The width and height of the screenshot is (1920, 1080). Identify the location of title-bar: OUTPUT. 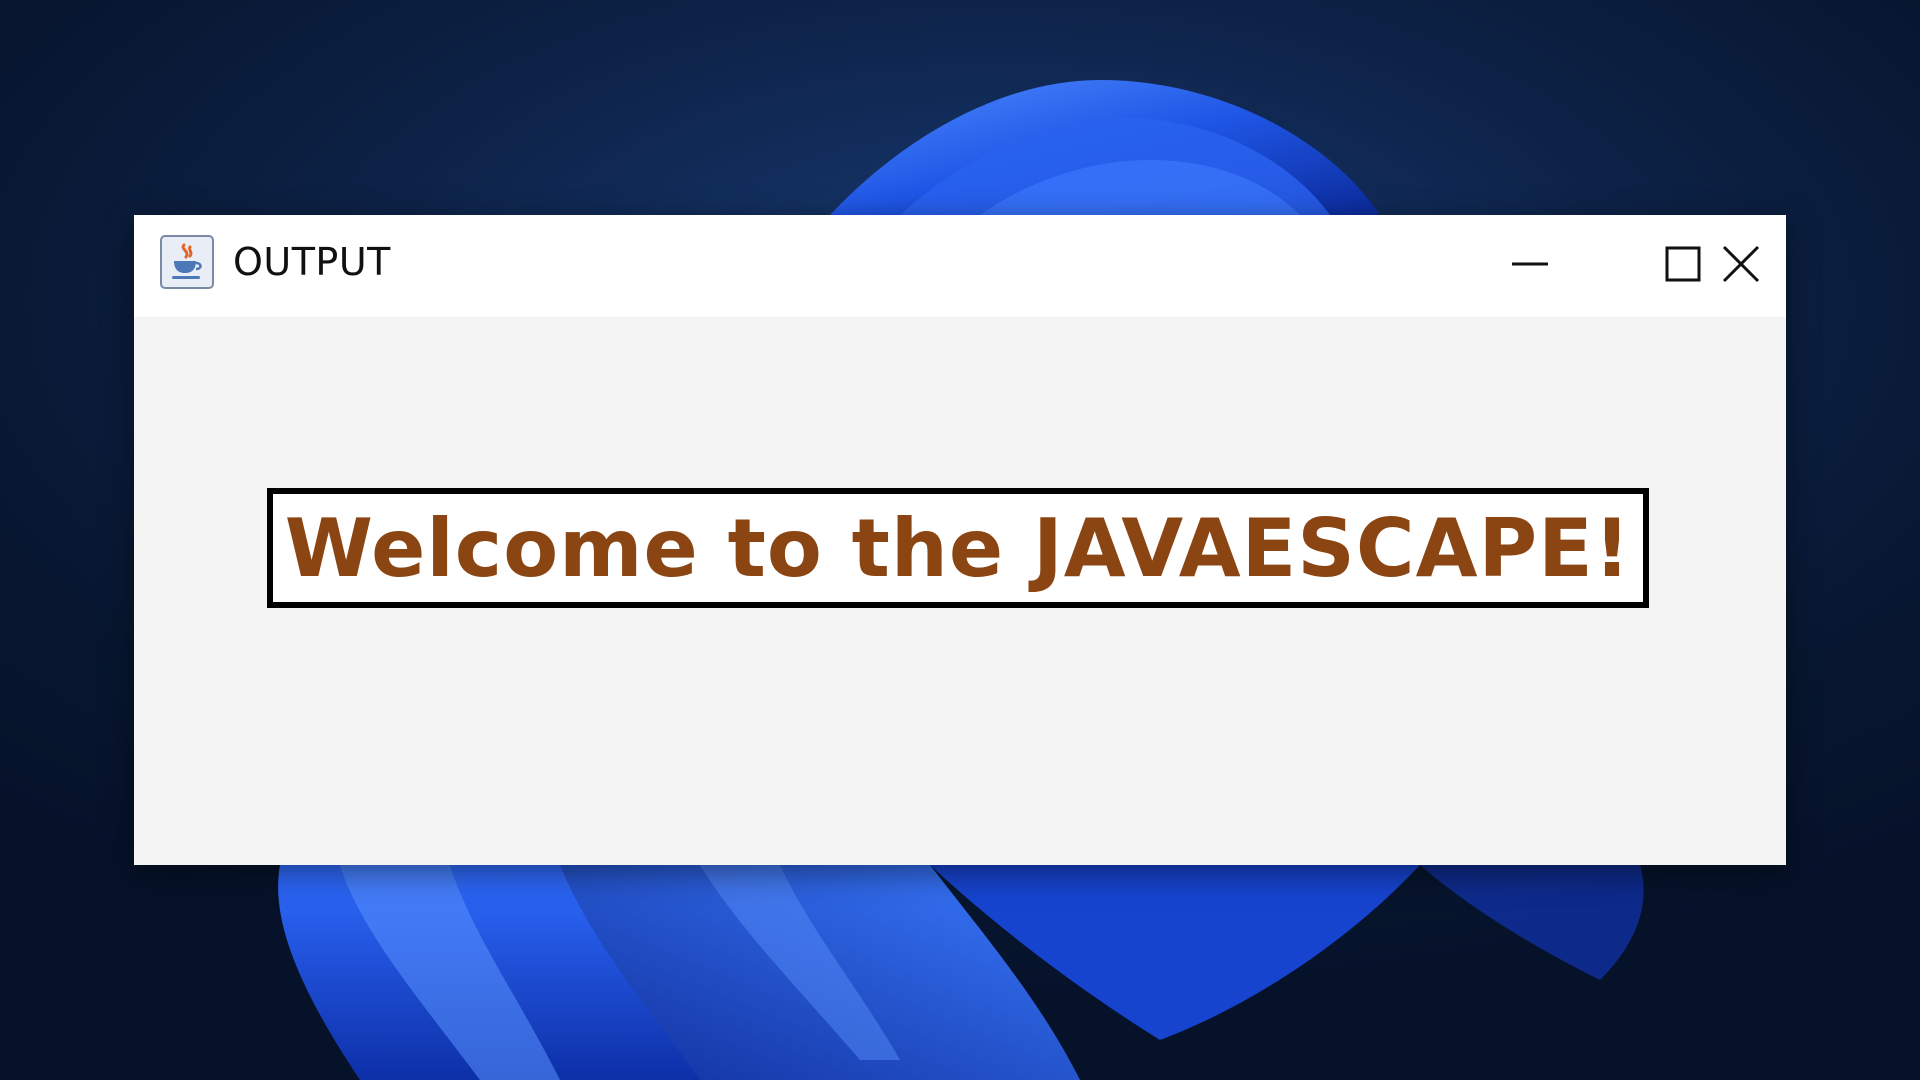
(960, 266).